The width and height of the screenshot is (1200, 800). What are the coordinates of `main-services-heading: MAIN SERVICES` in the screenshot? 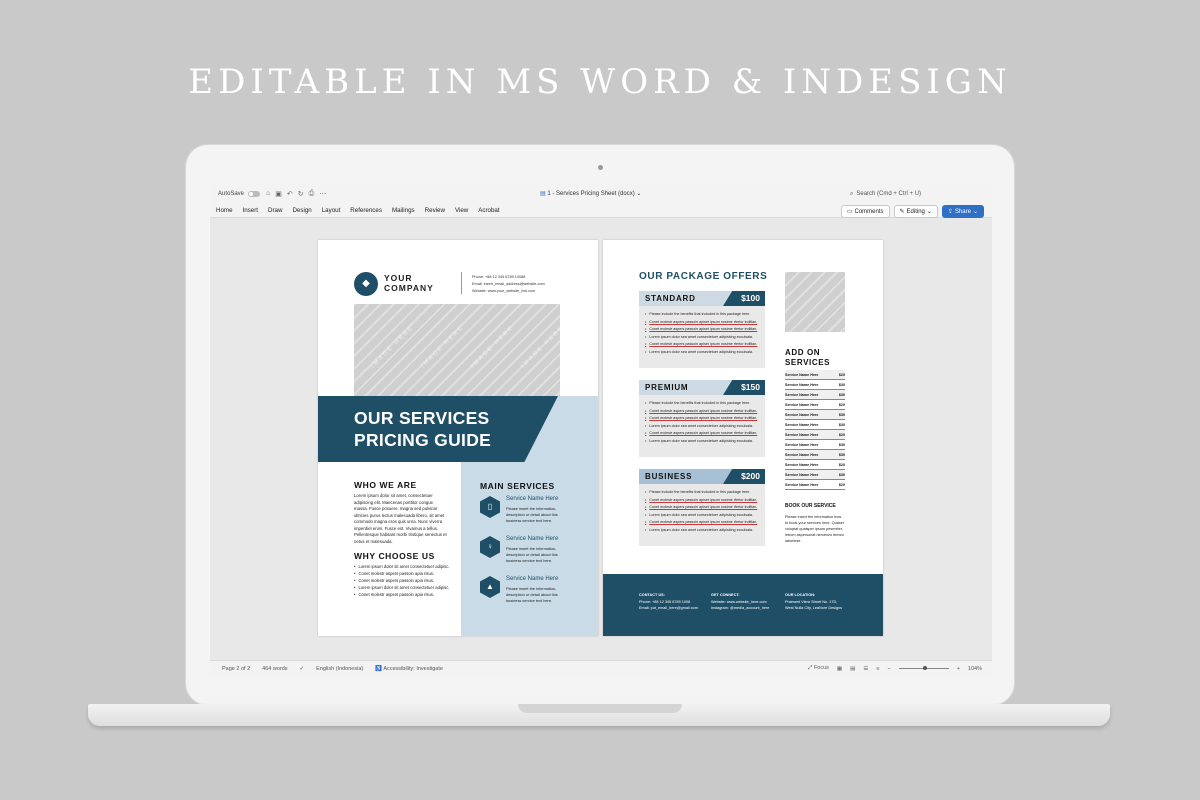 It's located at (517, 486).